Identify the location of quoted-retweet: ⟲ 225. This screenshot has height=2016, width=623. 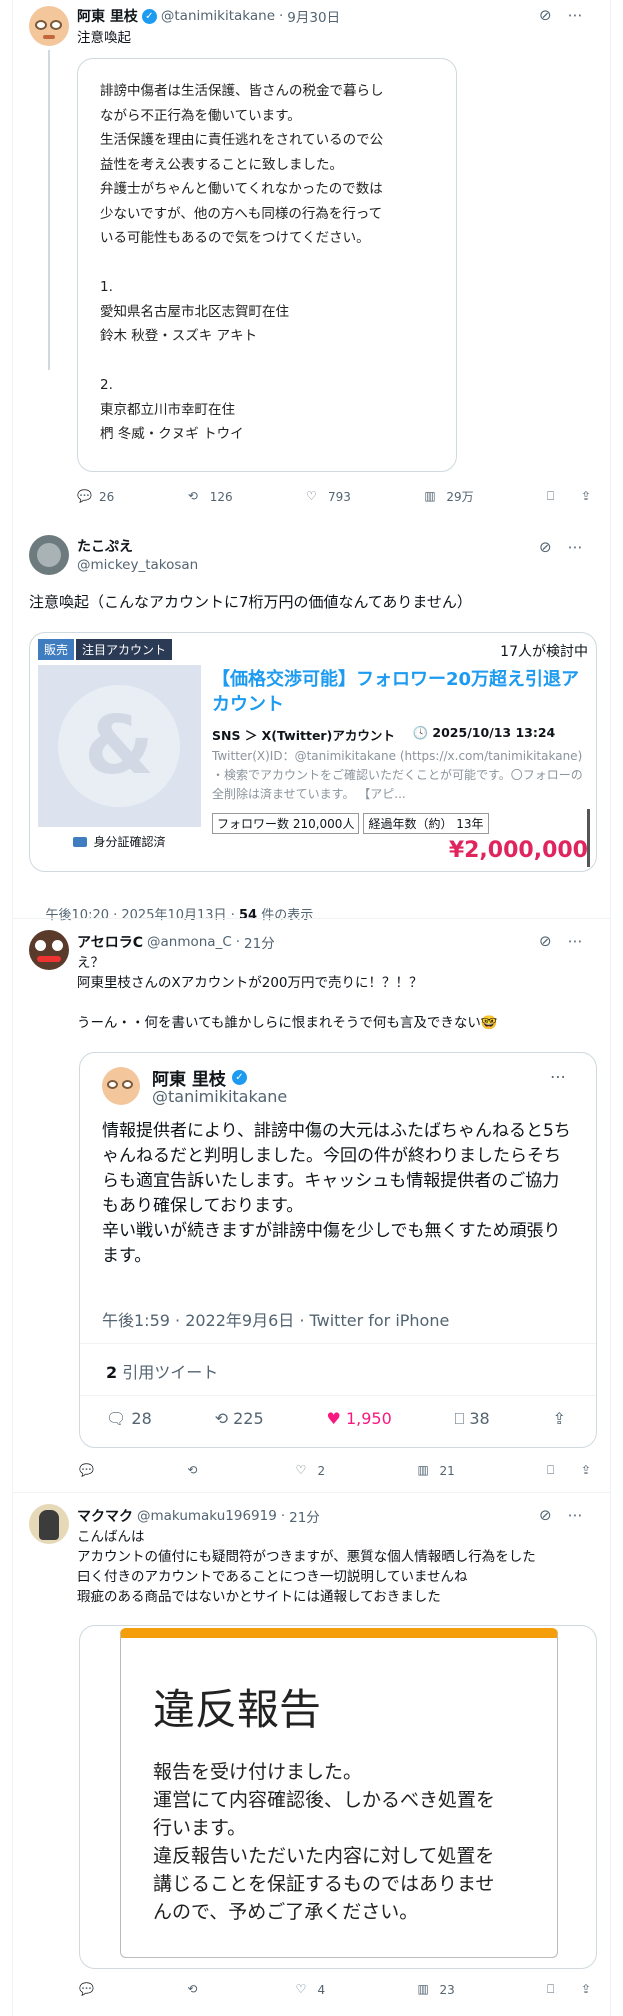
(239, 1418).